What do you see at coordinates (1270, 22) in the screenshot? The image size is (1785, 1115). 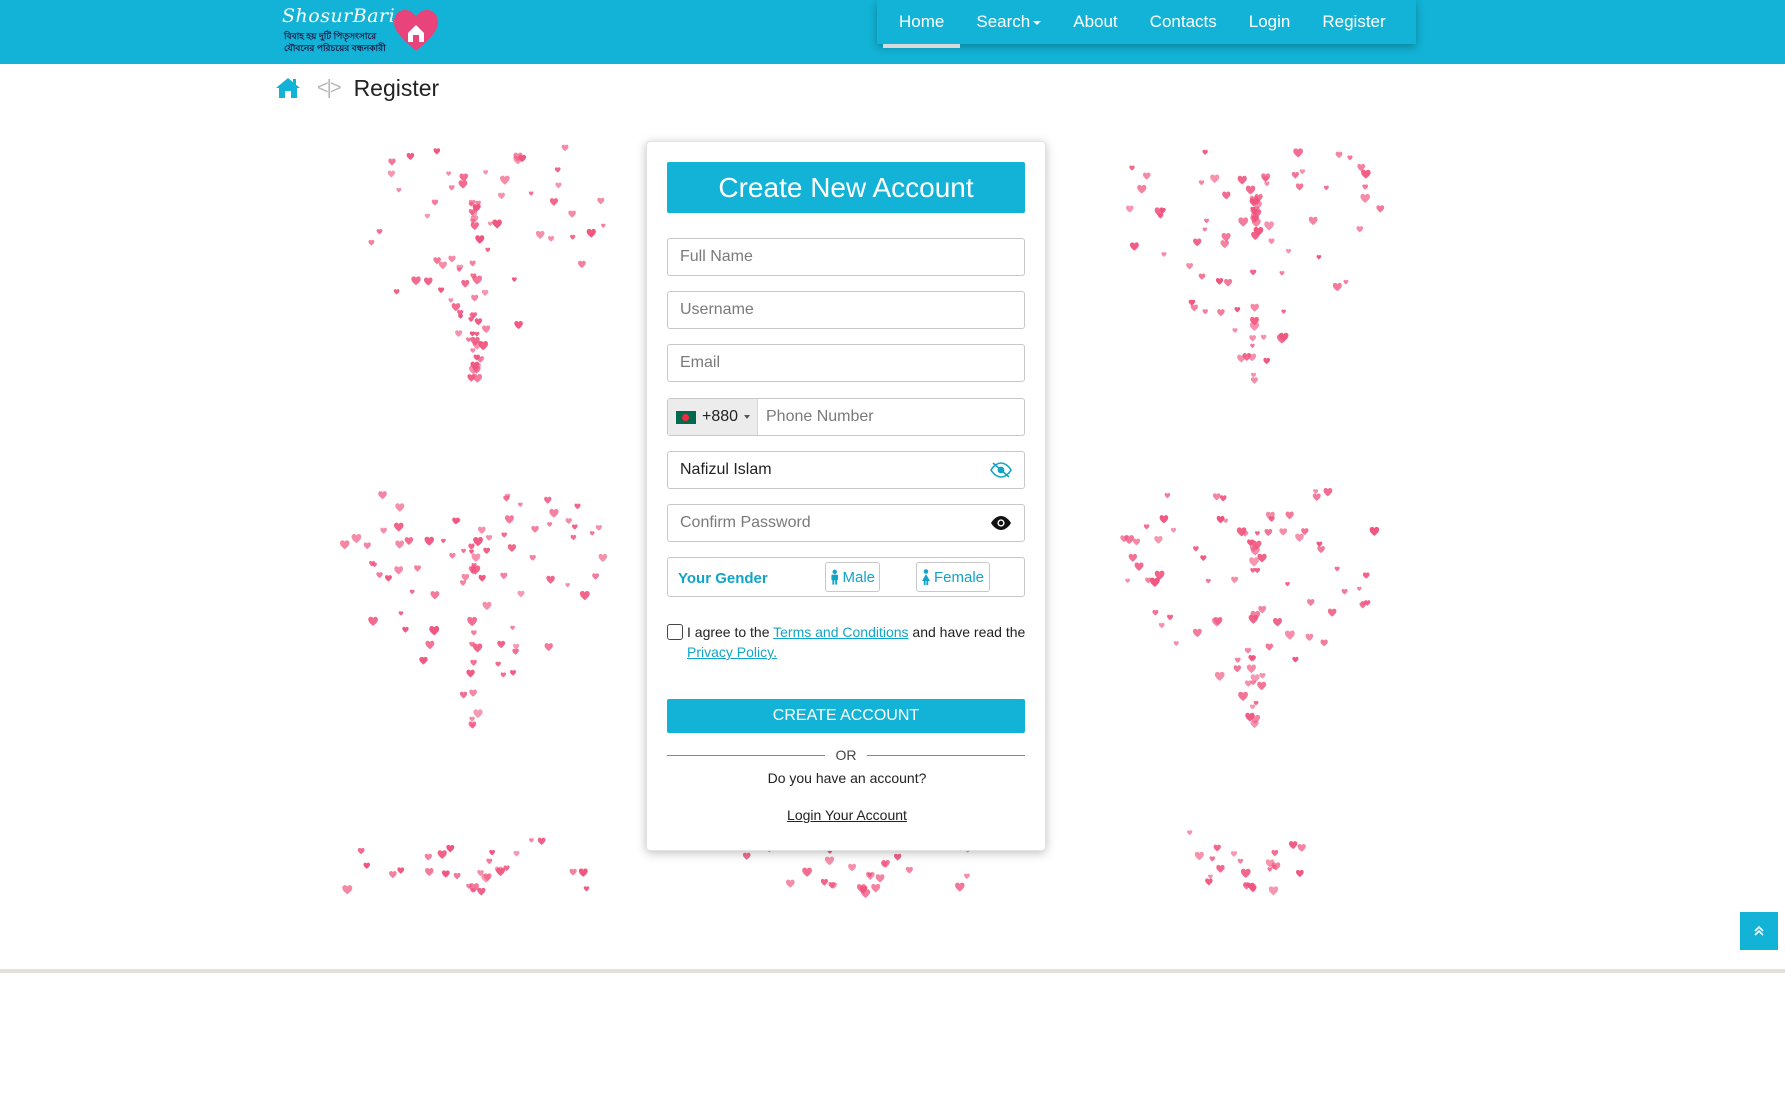 I see `nav-login: Login` at bounding box center [1270, 22].